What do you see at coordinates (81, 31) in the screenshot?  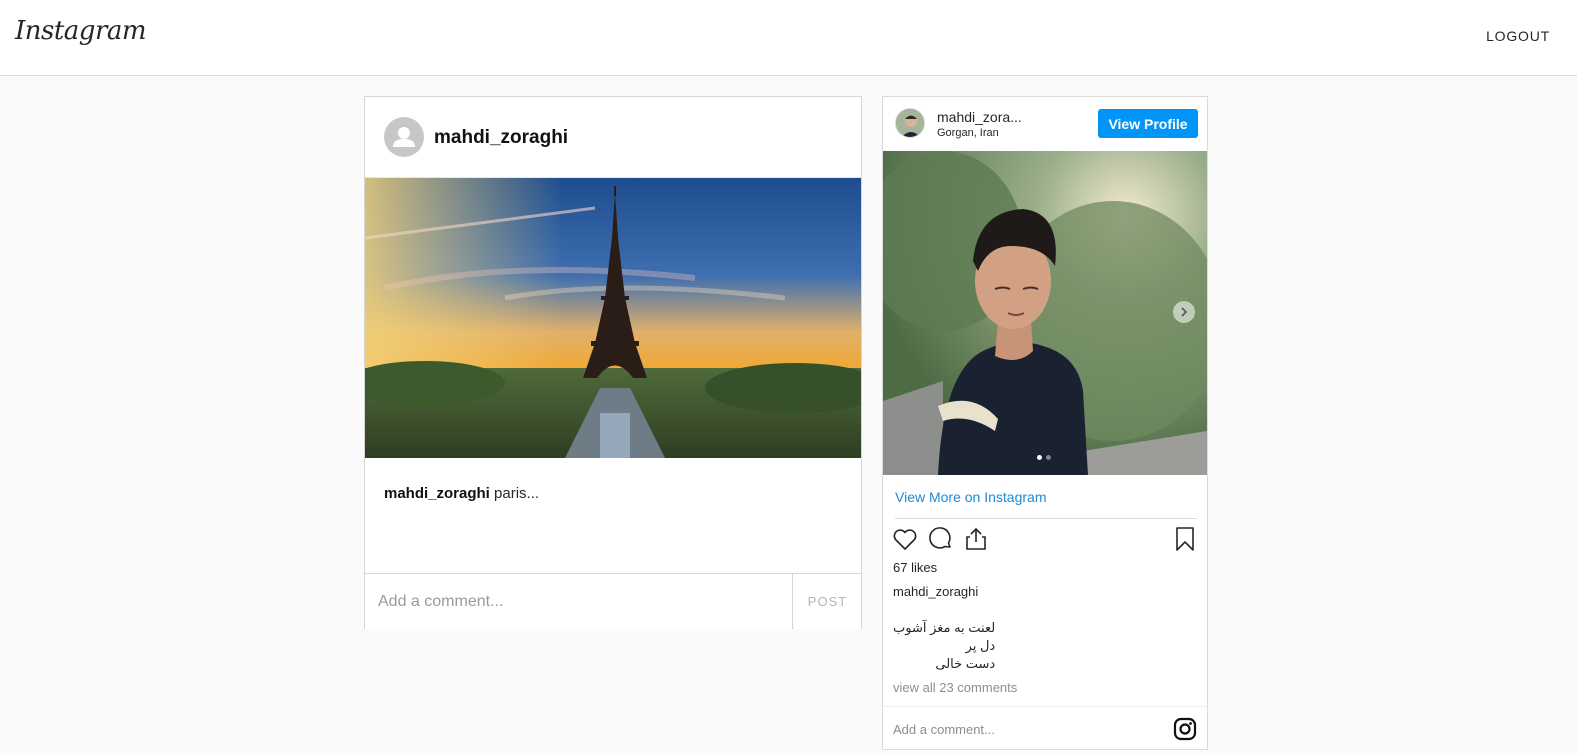 I see `instagram-logo: Instagram` at bounding box center [81, 31].